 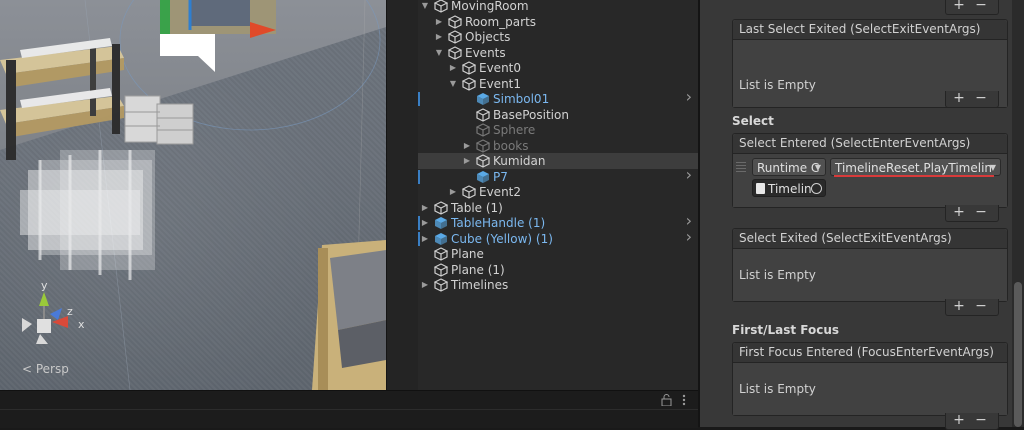 I want to click on hierarchy-item: ▶ Cube (Yellow) (1) ›, so click(x=558, y=237).